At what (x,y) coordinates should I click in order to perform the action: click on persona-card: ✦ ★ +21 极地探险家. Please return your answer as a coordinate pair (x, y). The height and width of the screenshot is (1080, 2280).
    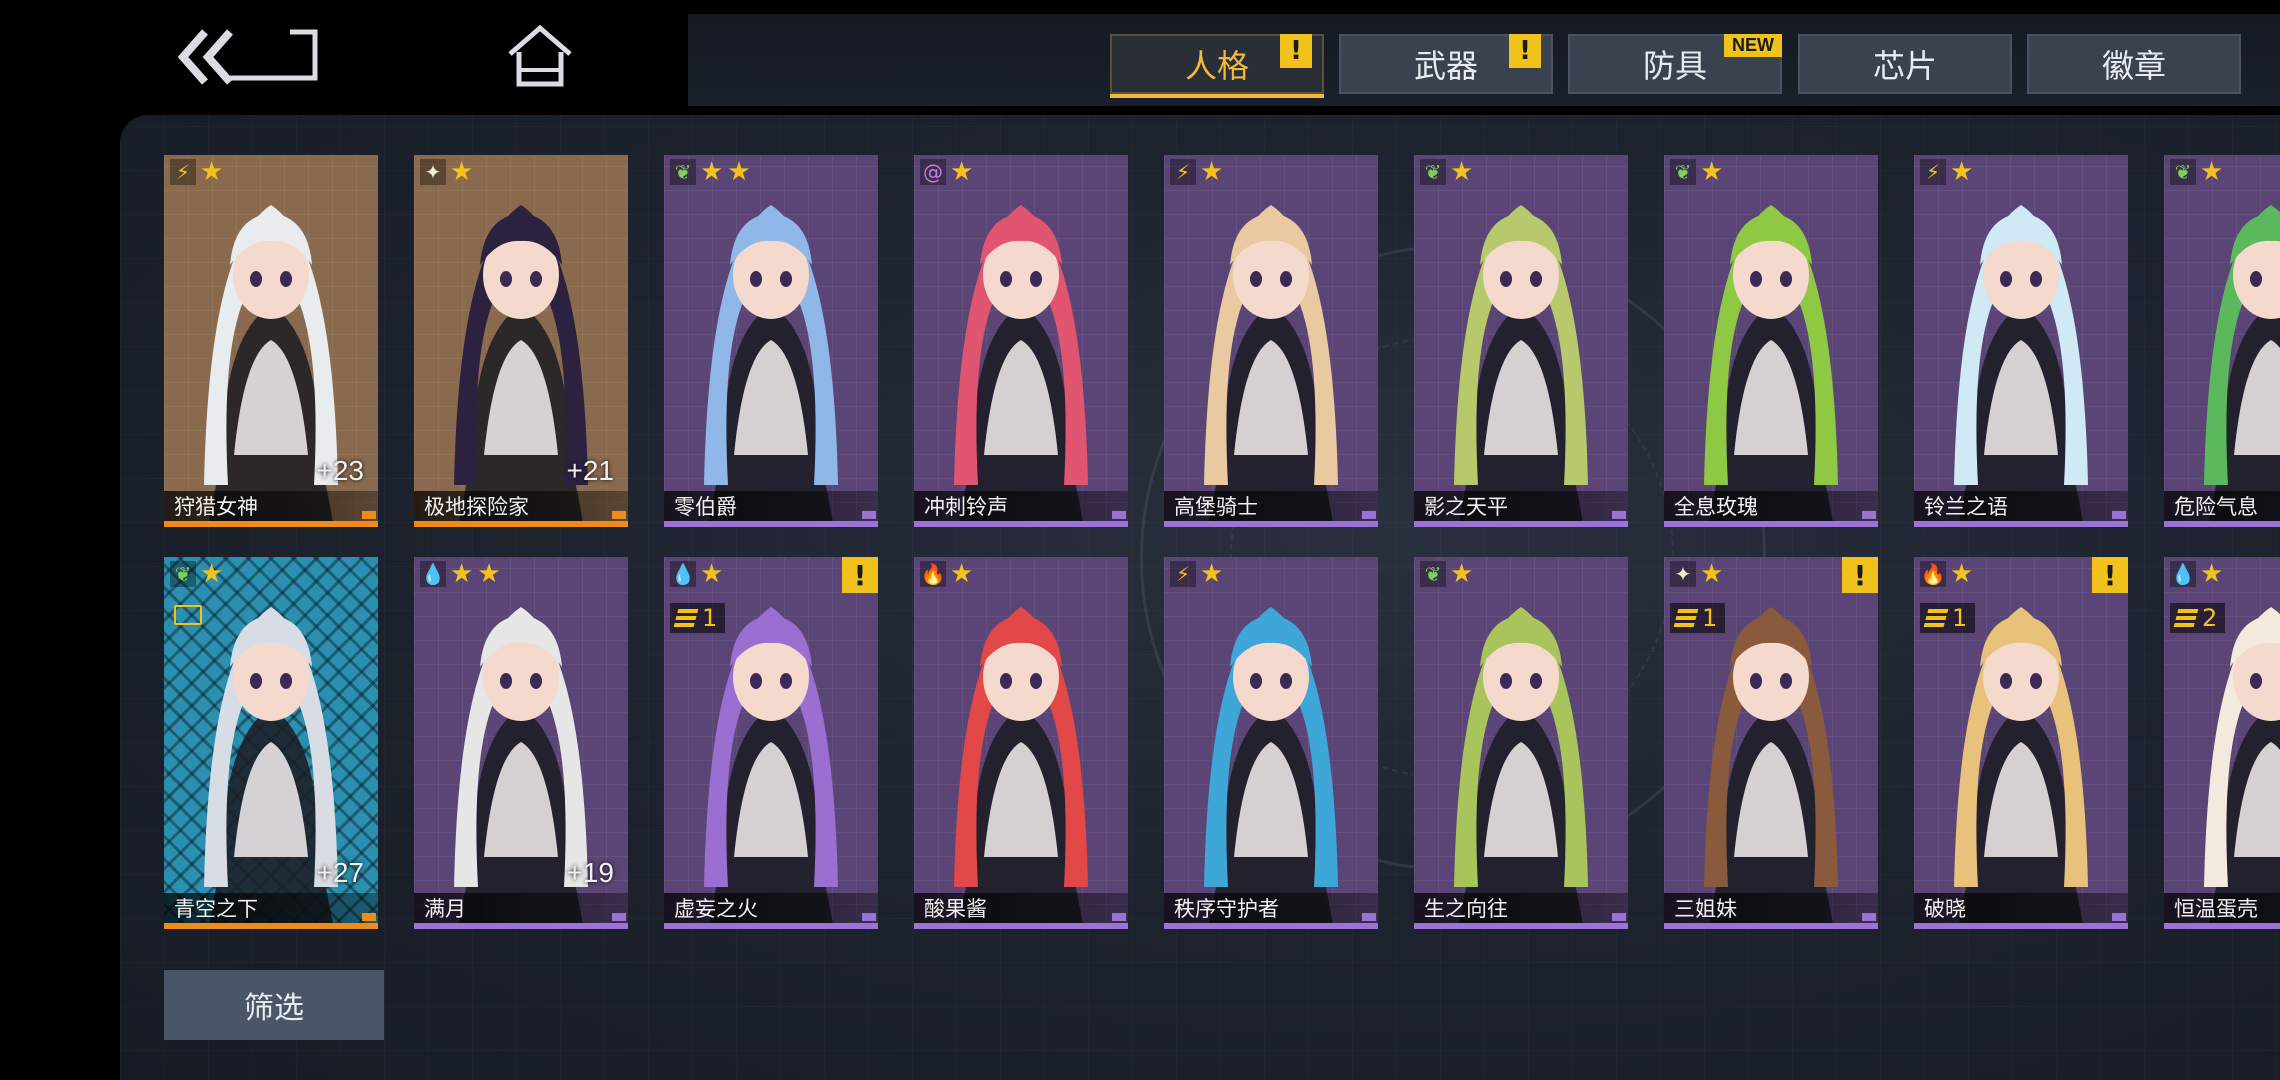
    Looking at the image, I should click on (521, 341).